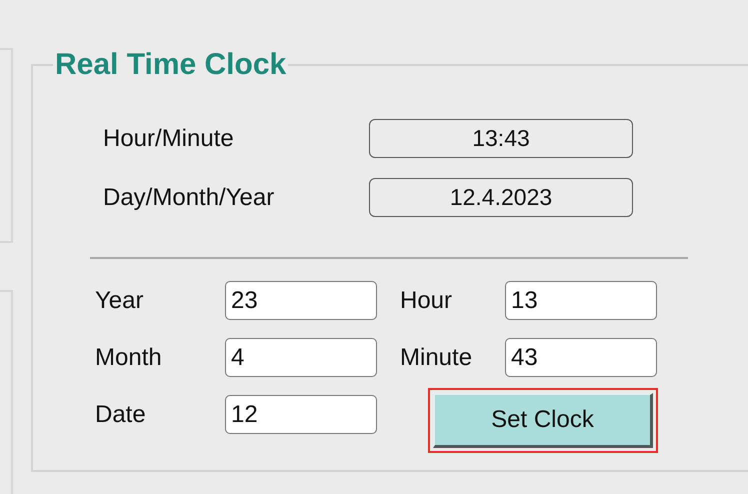 The height and width of the screenshot is (494, 748). Describe the element at coordinates (581, 300) in the screenshot. I see `input-field: 13` at that location.